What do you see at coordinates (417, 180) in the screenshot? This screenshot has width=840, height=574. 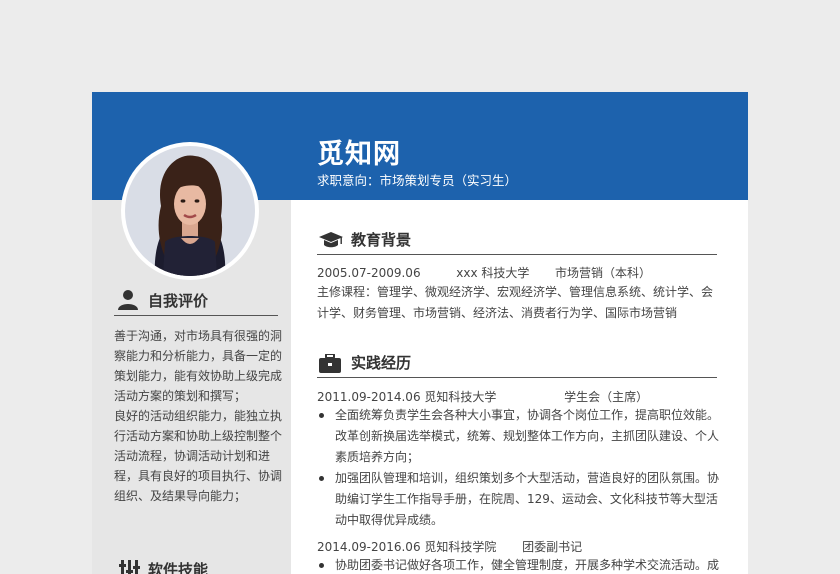 I see `job-intent: 求职意向：市场策划专员（实习生）` at bounding box center [417, 180].